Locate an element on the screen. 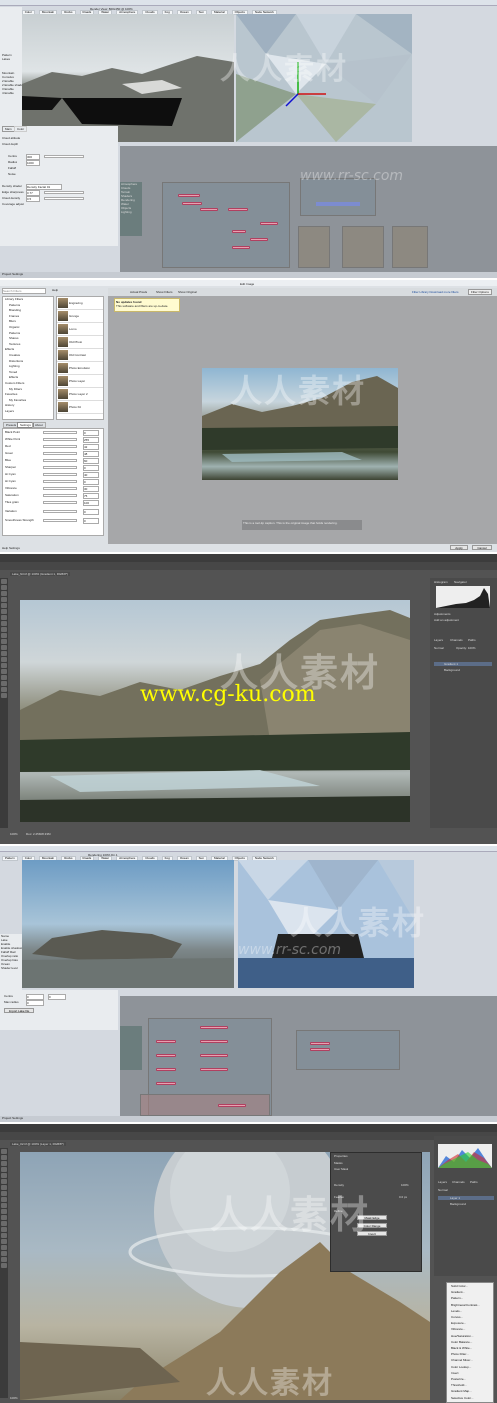 This screenshot has height=1403, width=497. menu-item: Help is located at coordinates (55, 290).